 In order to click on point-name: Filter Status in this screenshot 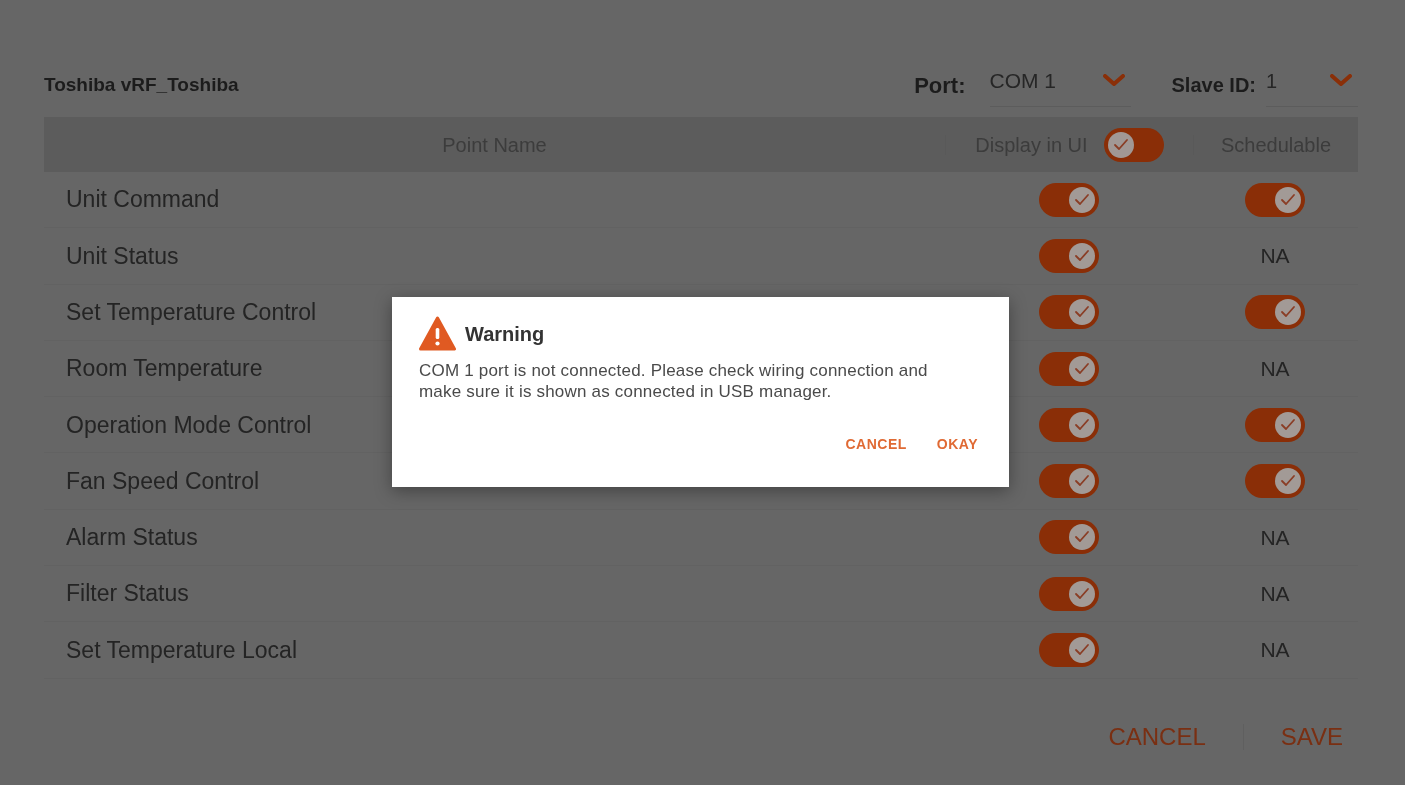, I will do `click(127, 593)`.